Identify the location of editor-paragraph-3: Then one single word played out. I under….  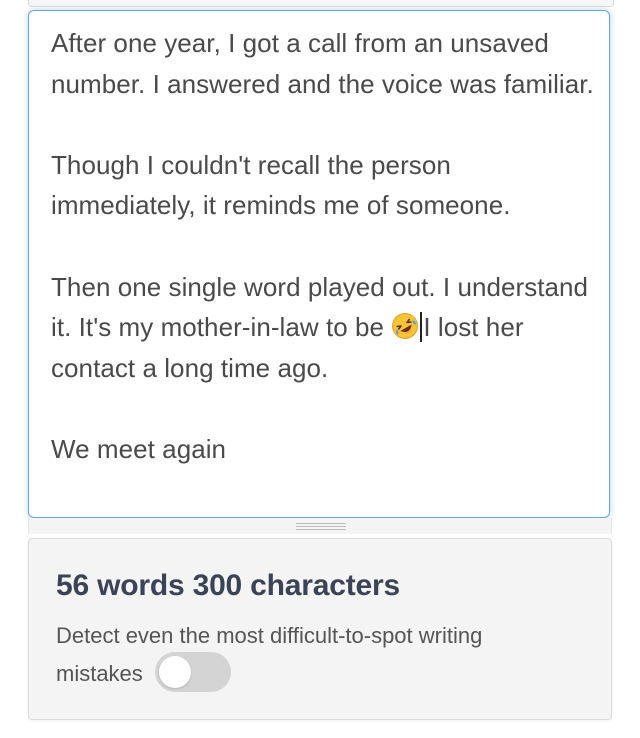
(323, 328).